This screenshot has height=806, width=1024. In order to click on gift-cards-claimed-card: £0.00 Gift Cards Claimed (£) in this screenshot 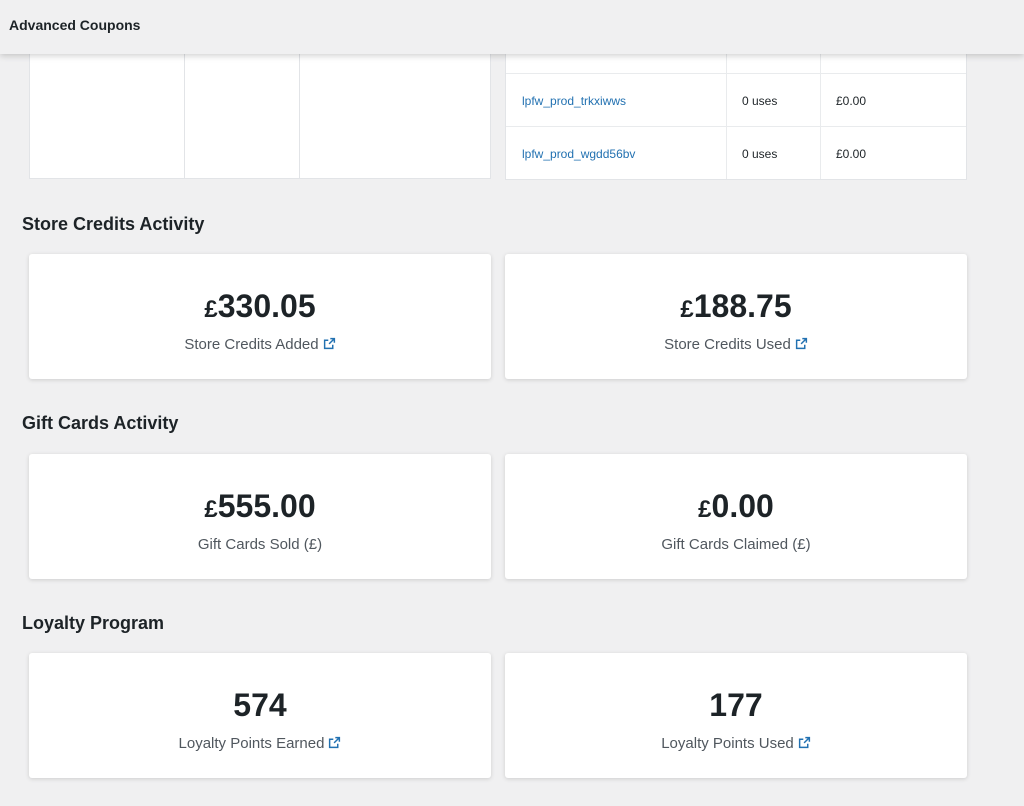, I will do `click(736, 516)`.